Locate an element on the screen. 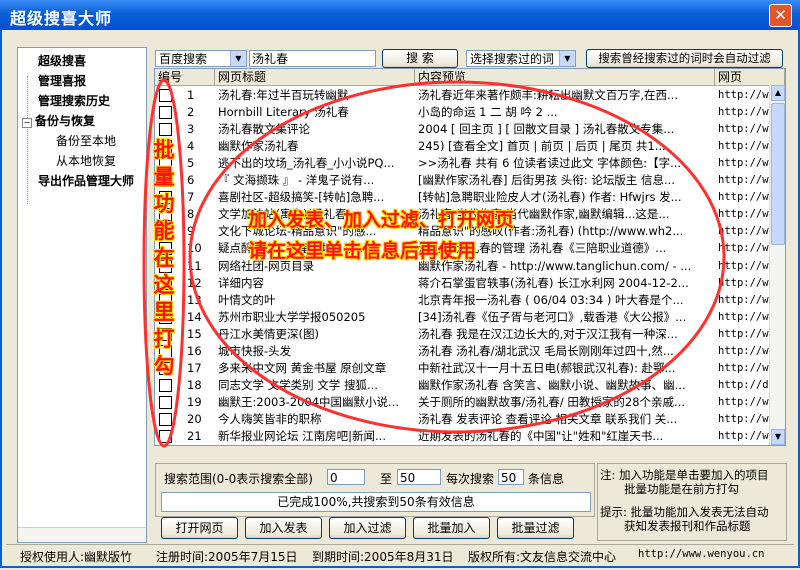  sidebar-item-restore-local: 从本地恢复 is located at coordinates (86, 160).